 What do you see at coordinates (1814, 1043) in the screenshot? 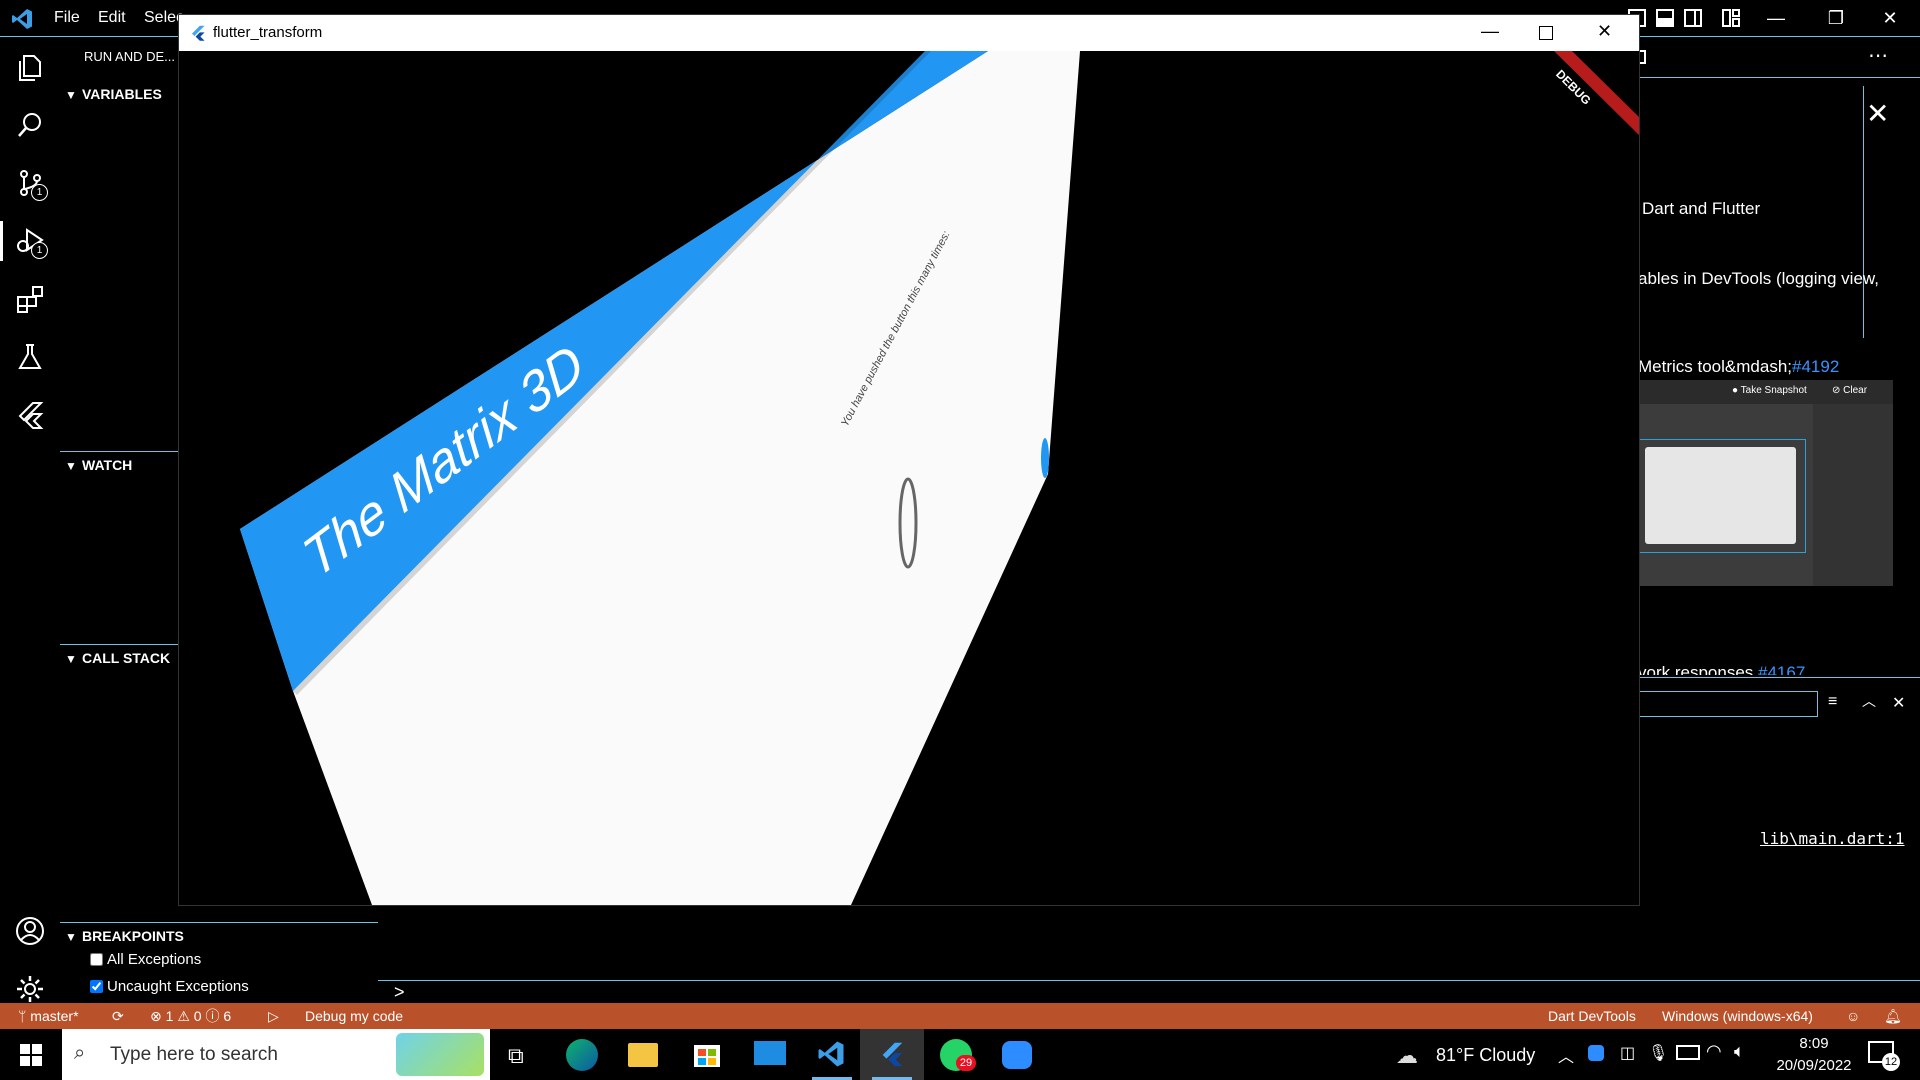
I see `clock-time: 8:09` at bounding box center [1814, 1043].